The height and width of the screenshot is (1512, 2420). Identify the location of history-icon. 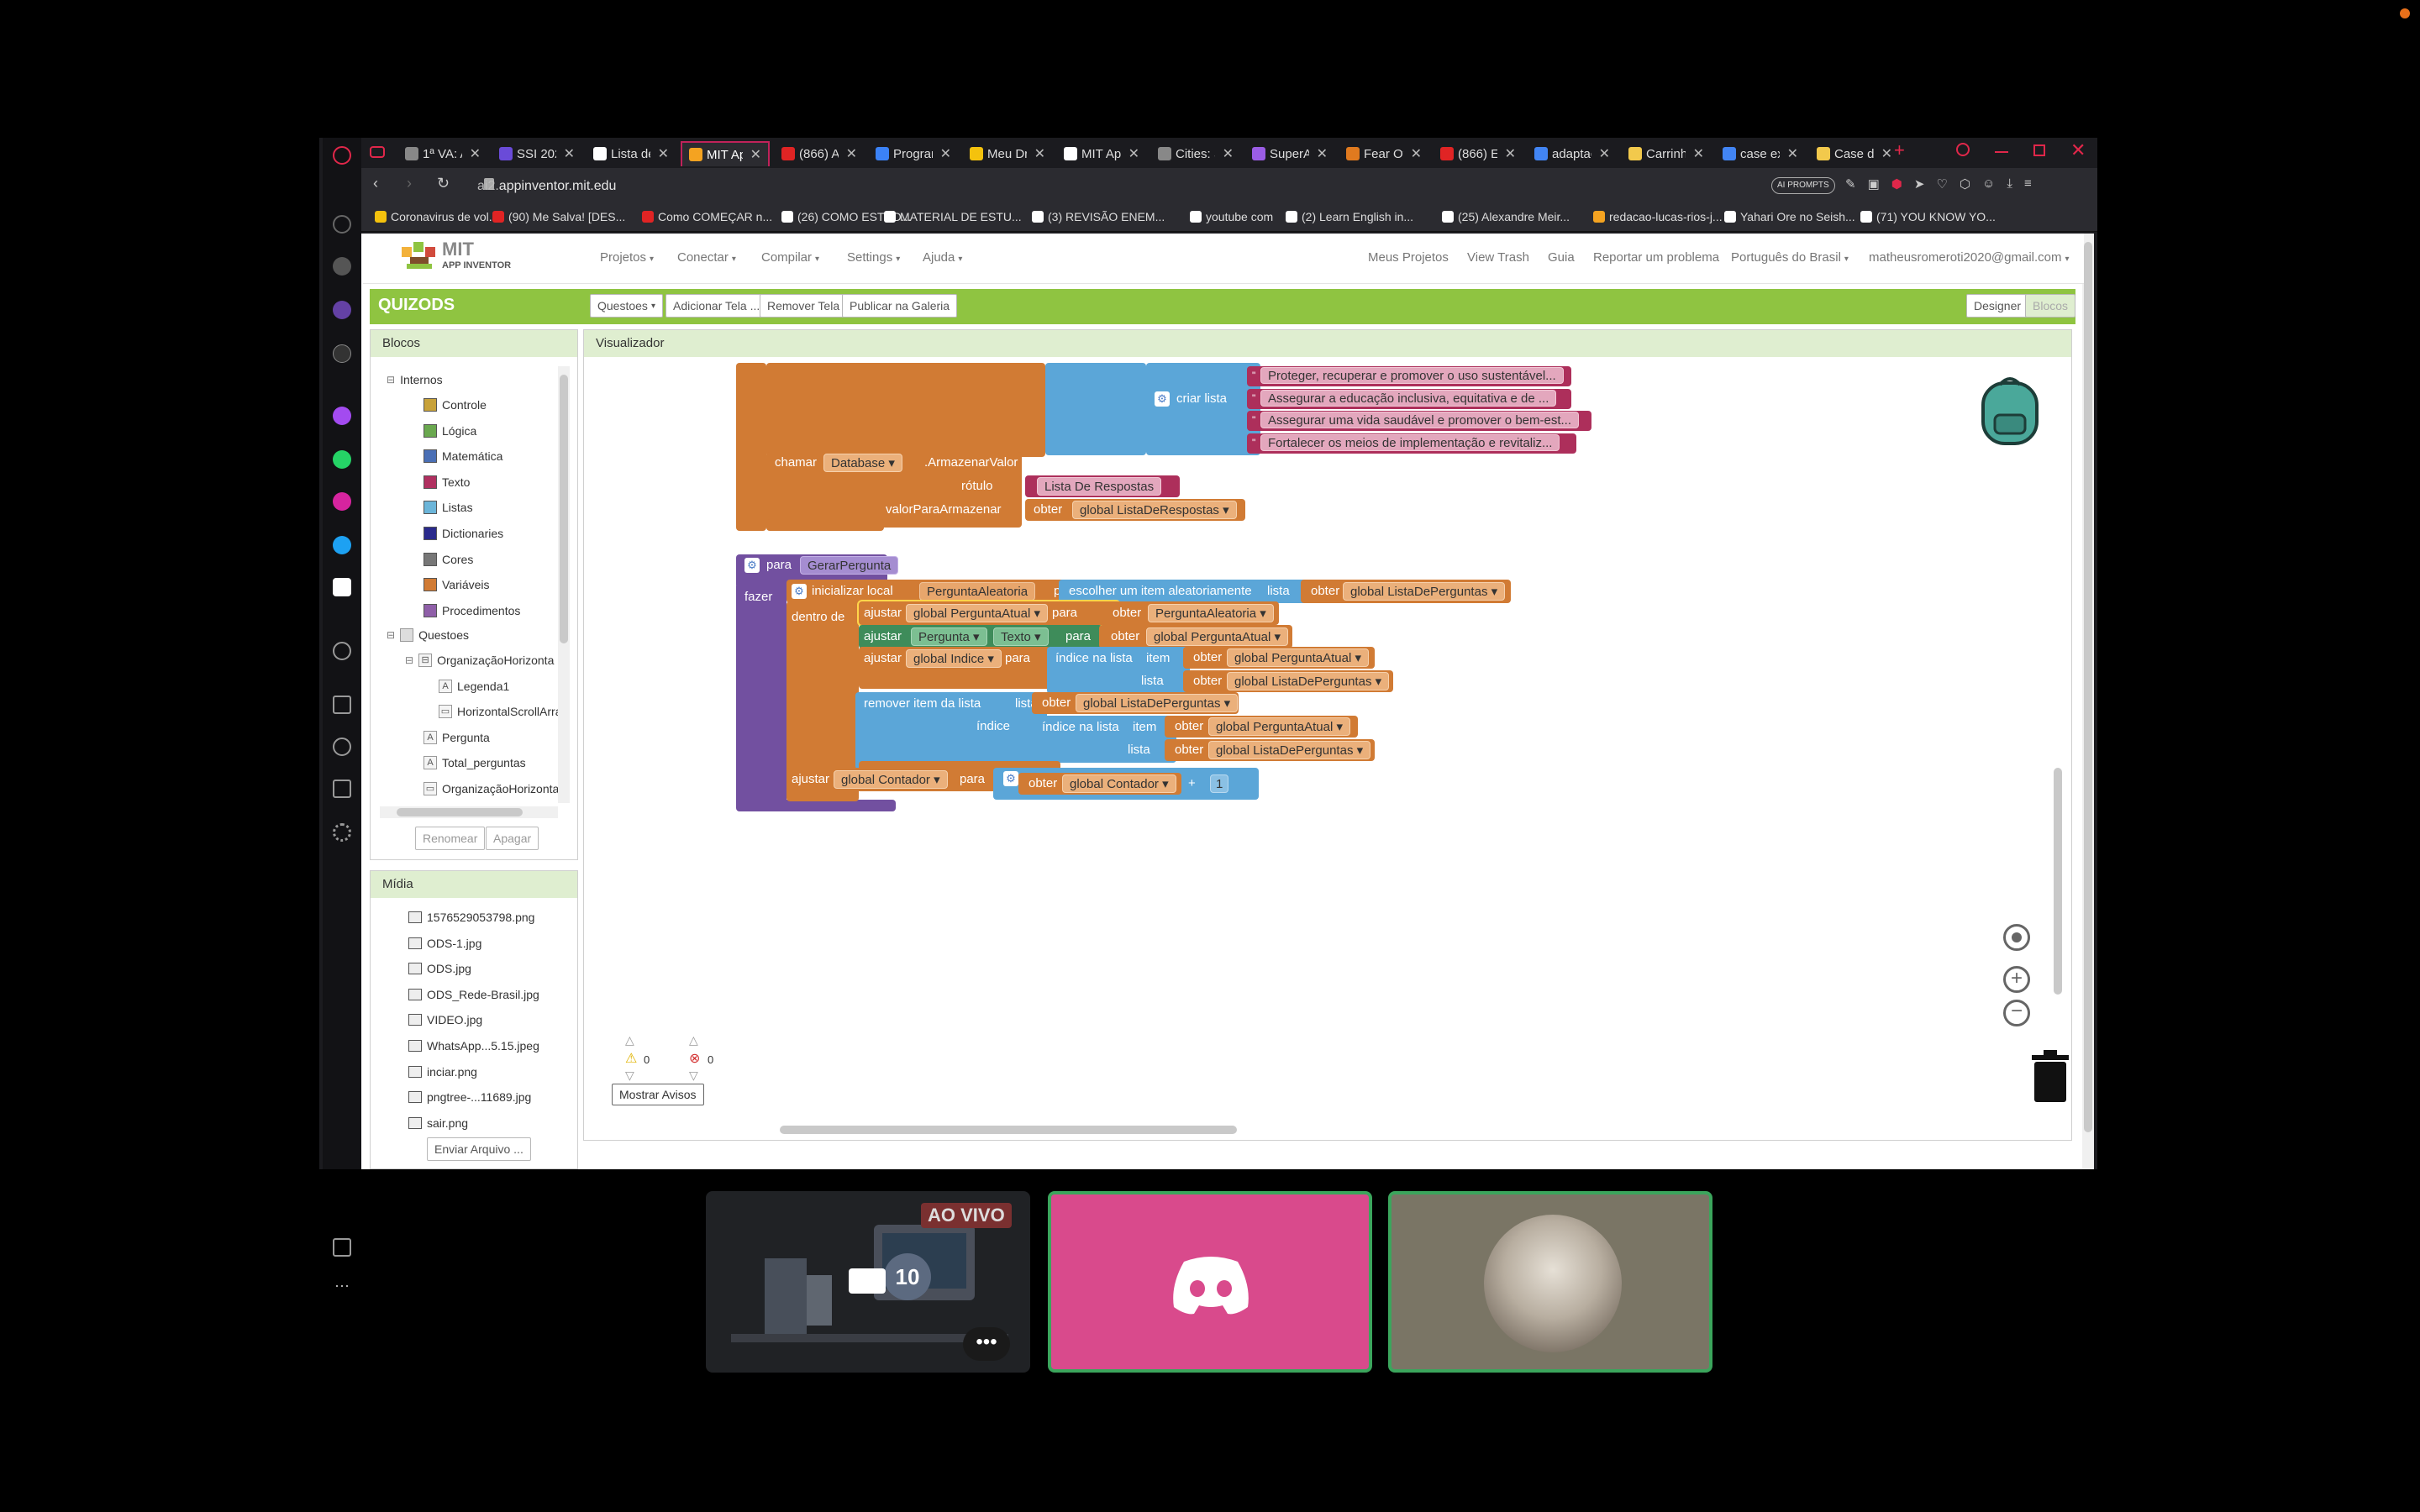
(342, 747).